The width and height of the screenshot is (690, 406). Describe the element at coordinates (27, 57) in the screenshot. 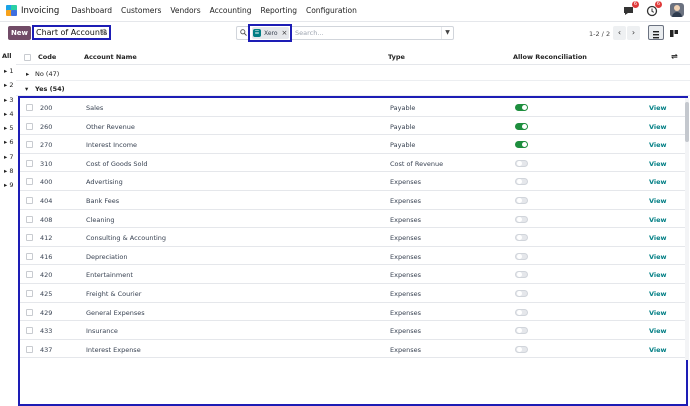

I see `select-all-checkbox` at that location.